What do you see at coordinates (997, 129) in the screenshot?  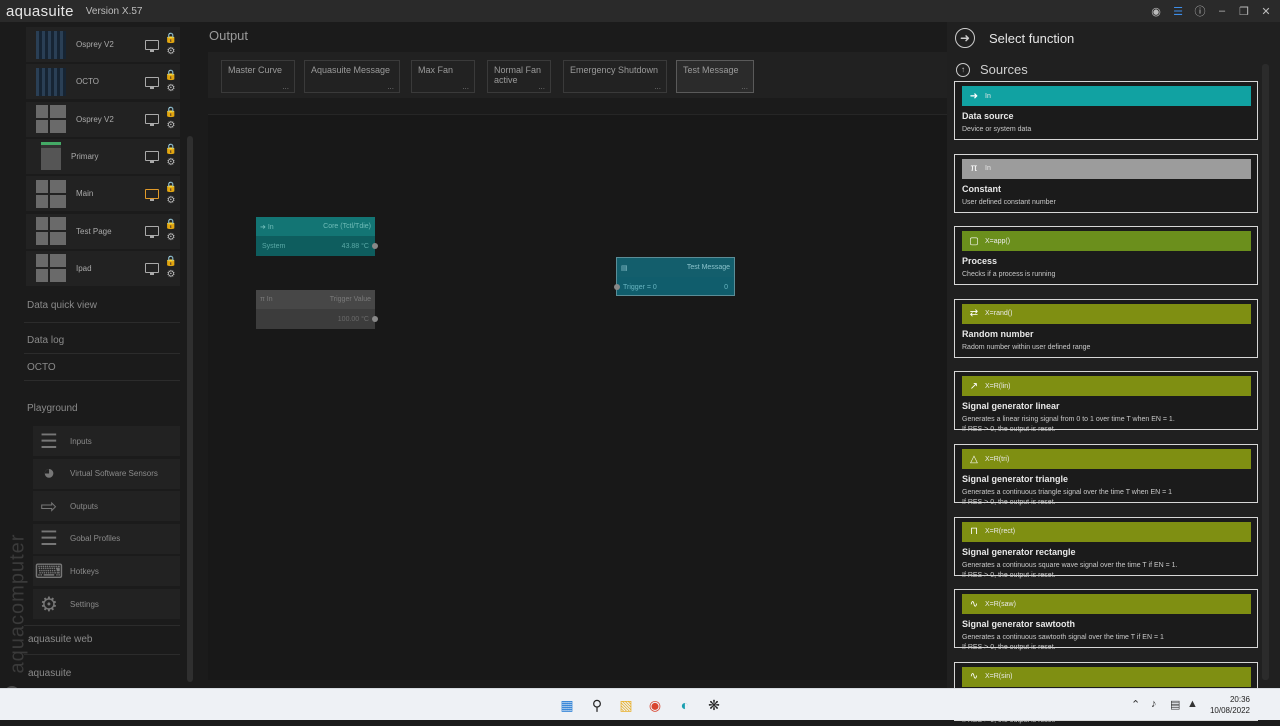 I see `function-description: Device or system data` at bounding box center [997, 129].